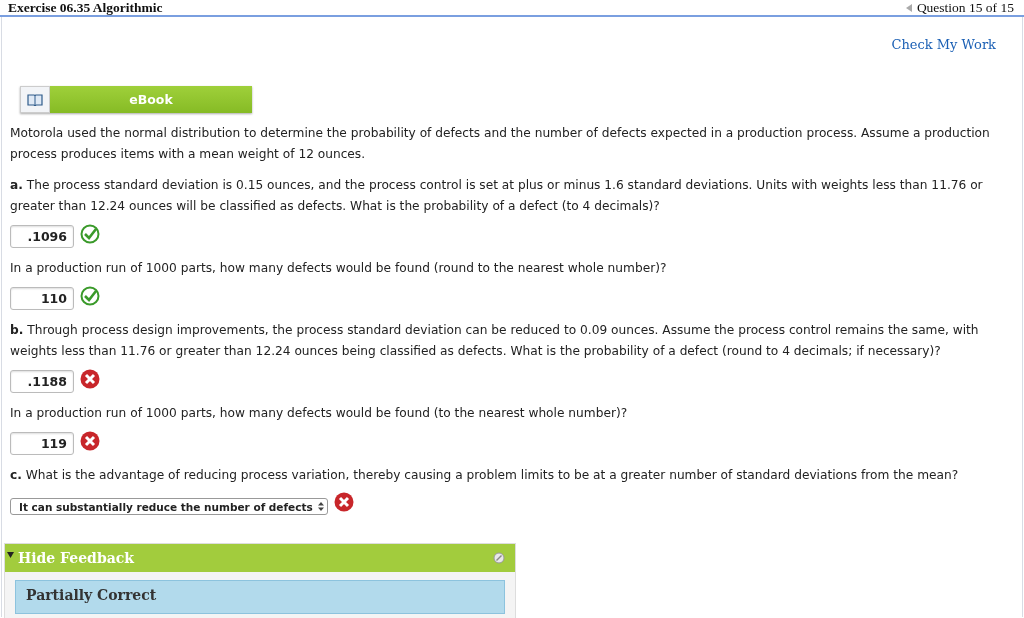 The height and width of the screenshot is (618, 1024). What do you see at coordinates (42, 298) in the screenshot?
I see `answer-field: 110` at bounding box center [42, 298].